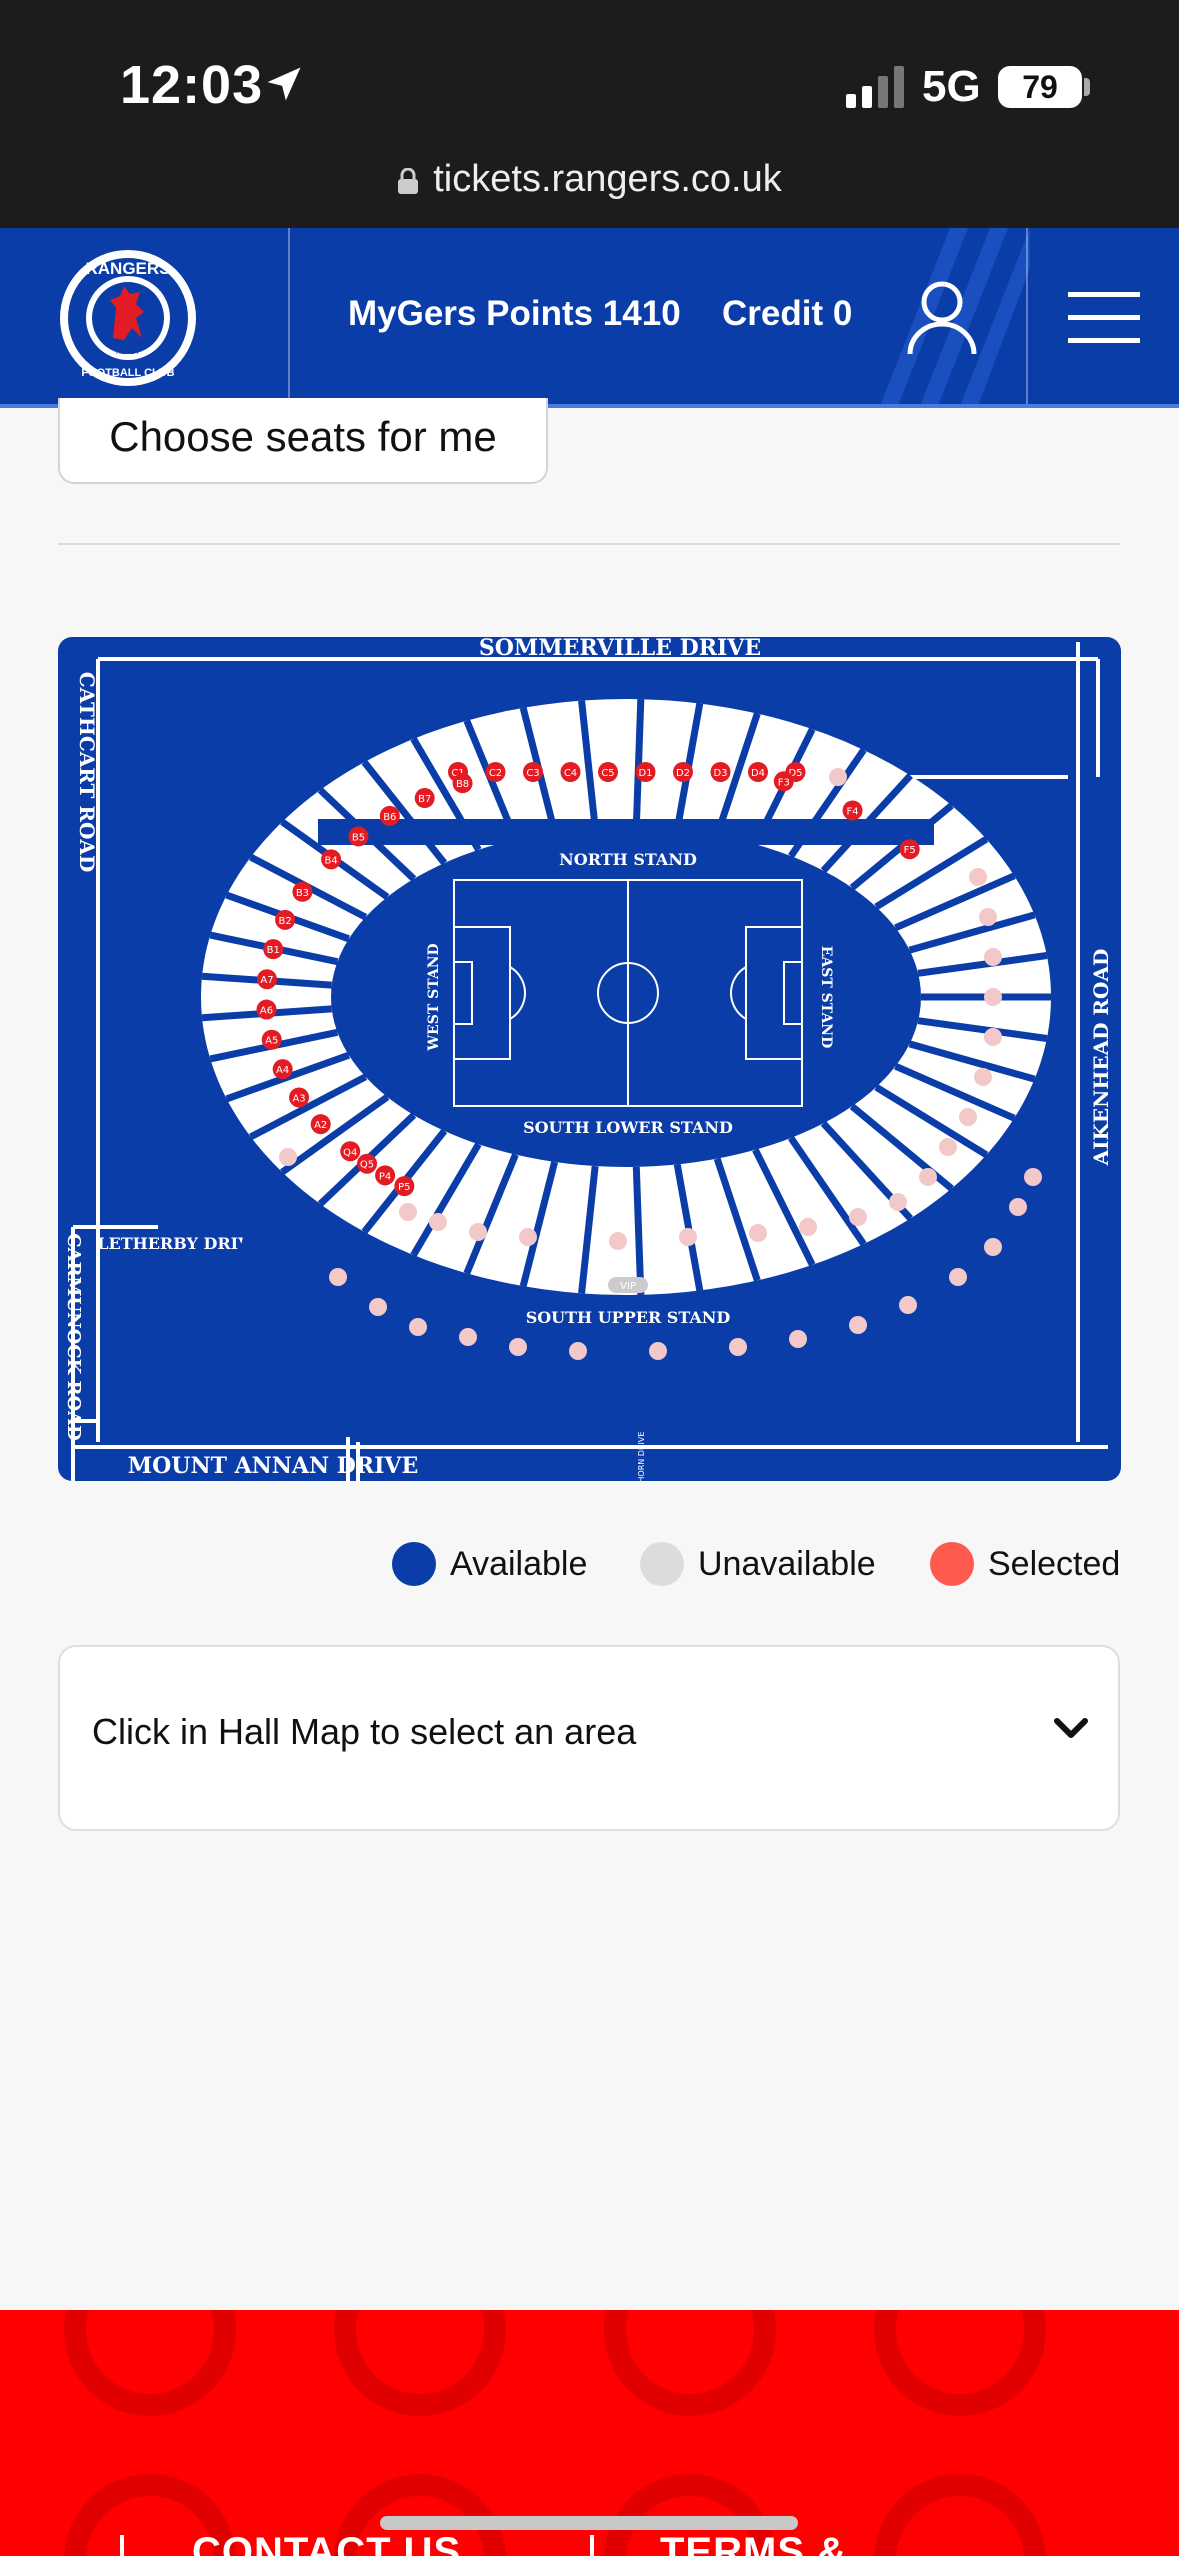 The width and height of the screenshot is (1179, 2556). I want to click on section-marker-c4: C4, so click(570, 772).